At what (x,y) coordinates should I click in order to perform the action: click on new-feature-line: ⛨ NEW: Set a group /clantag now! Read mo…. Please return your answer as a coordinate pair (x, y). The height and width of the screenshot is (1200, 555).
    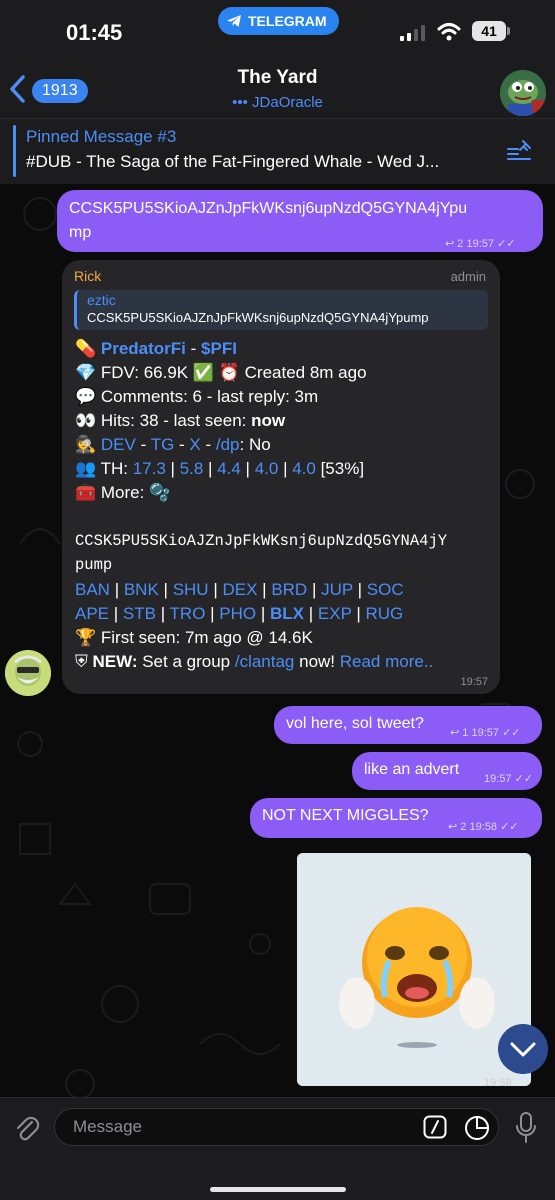
    Looking at the image, I should click on (254, 661).